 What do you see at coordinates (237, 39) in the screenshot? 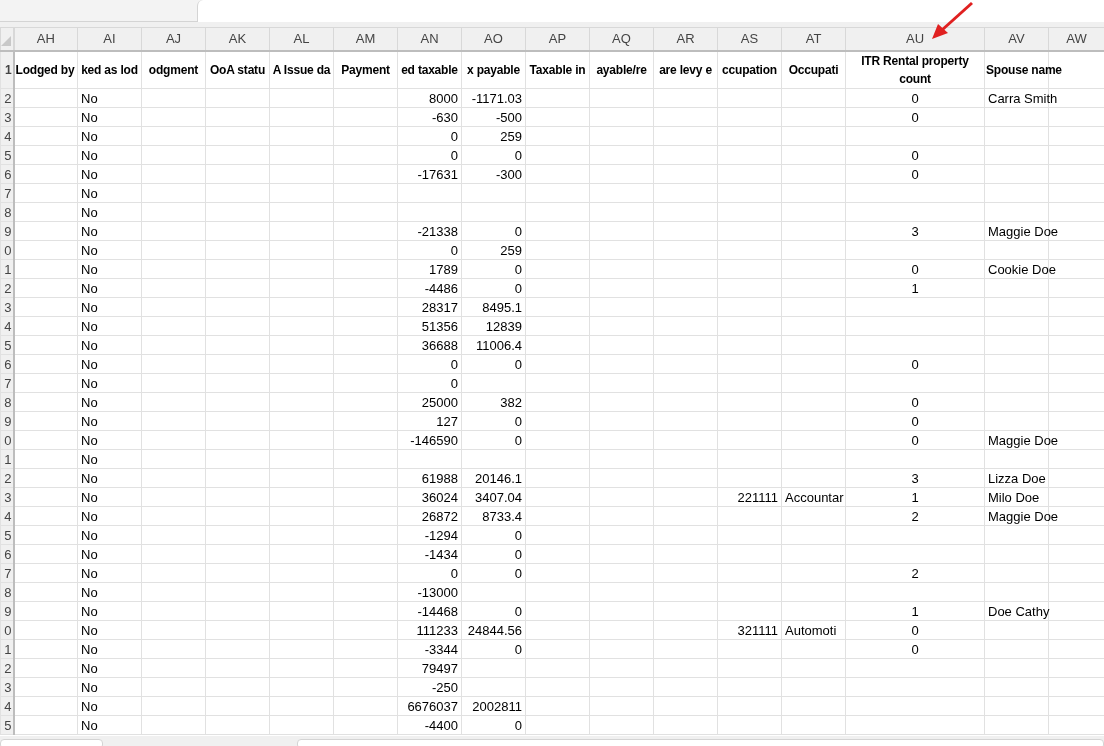
I see `column-header: AK` at bounding box center [237, 39].